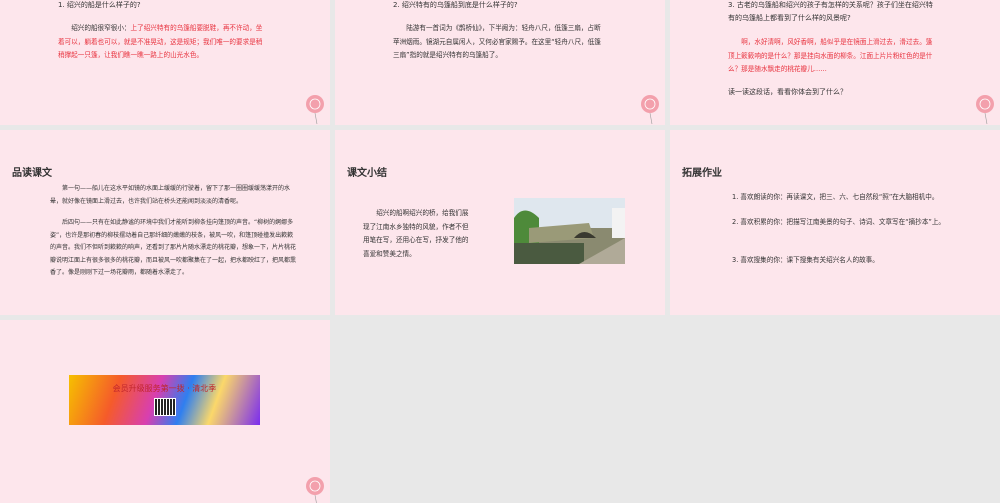 This screenshot has width=1000, height=503. Describe the element at coordinates (164, 388) in the screenshot. I see `banner-title: 会员升级服务第一拨 · 清北季` at that location.